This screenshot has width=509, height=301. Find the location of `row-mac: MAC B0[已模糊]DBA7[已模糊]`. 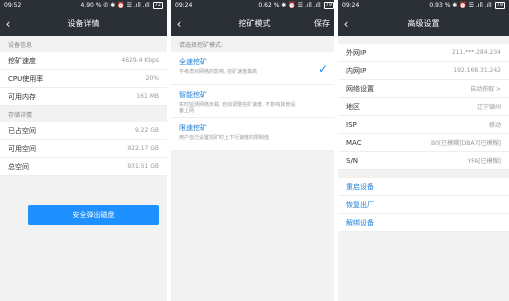

row-mac: MAC B0[已模糊]DBA7[已模糊] is located at coordinates (423, 143).